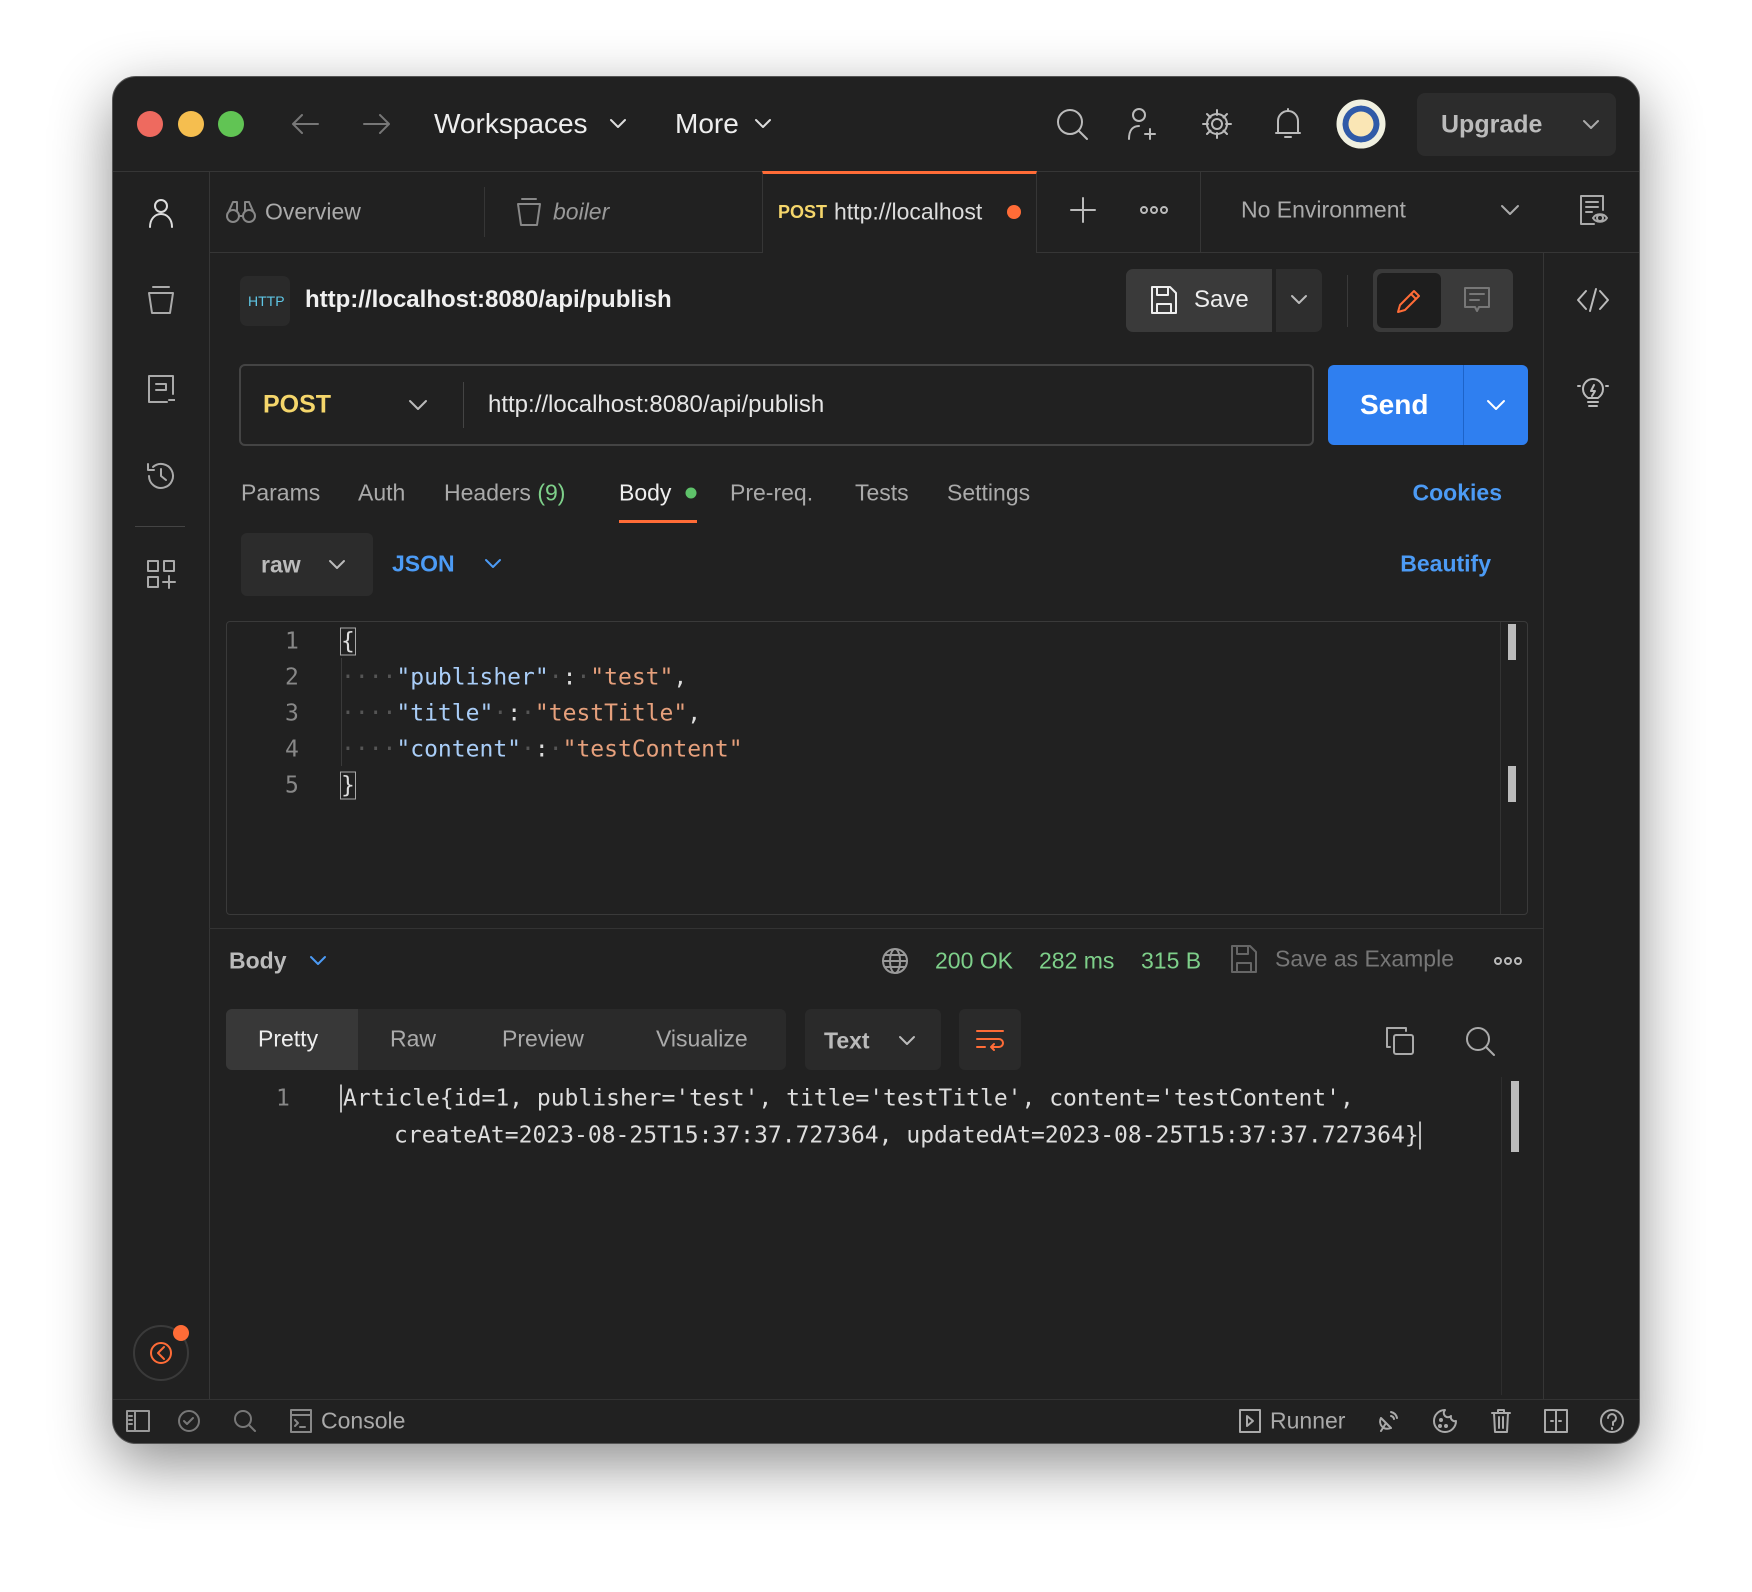 The width and height of the screenshot is (1752, 1592). Describe the element at coordinates (1516, 124) in the screenshot. I see `upgrade-button: Upgrade` at that location.